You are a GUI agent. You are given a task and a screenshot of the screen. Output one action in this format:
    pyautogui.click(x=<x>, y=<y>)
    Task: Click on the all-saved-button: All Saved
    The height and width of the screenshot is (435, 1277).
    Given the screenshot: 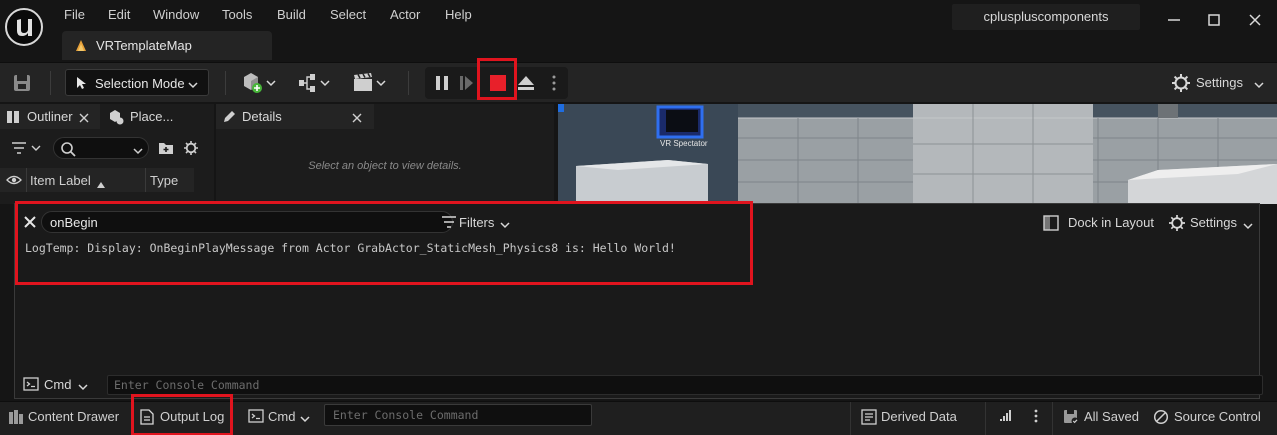 What is the action you would take?
    pyautogui.click(x=1103, y=417)
    